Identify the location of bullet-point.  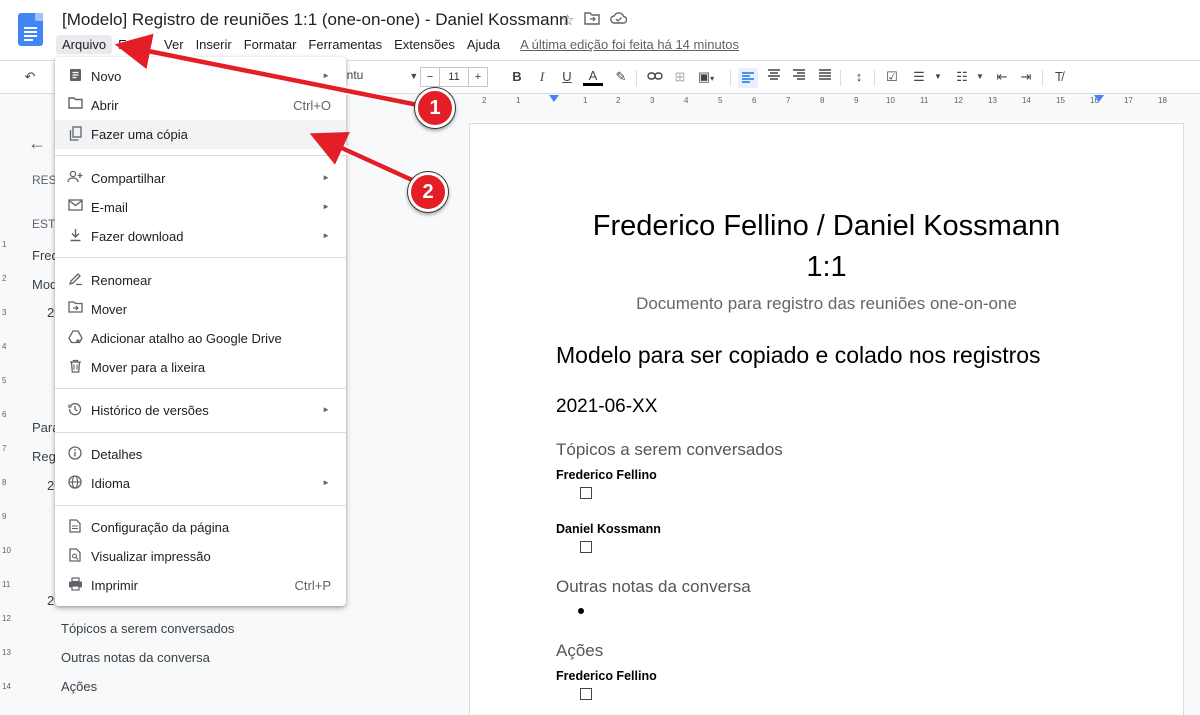
(581, 611).